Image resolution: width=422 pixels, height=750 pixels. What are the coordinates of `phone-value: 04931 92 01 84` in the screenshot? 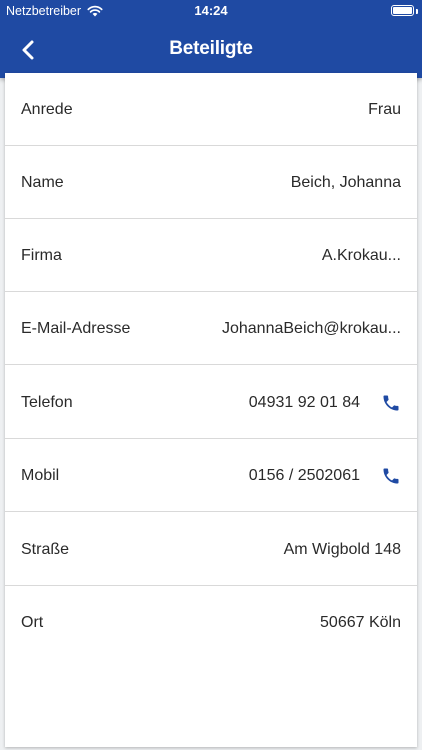 It's located at (304, 402).